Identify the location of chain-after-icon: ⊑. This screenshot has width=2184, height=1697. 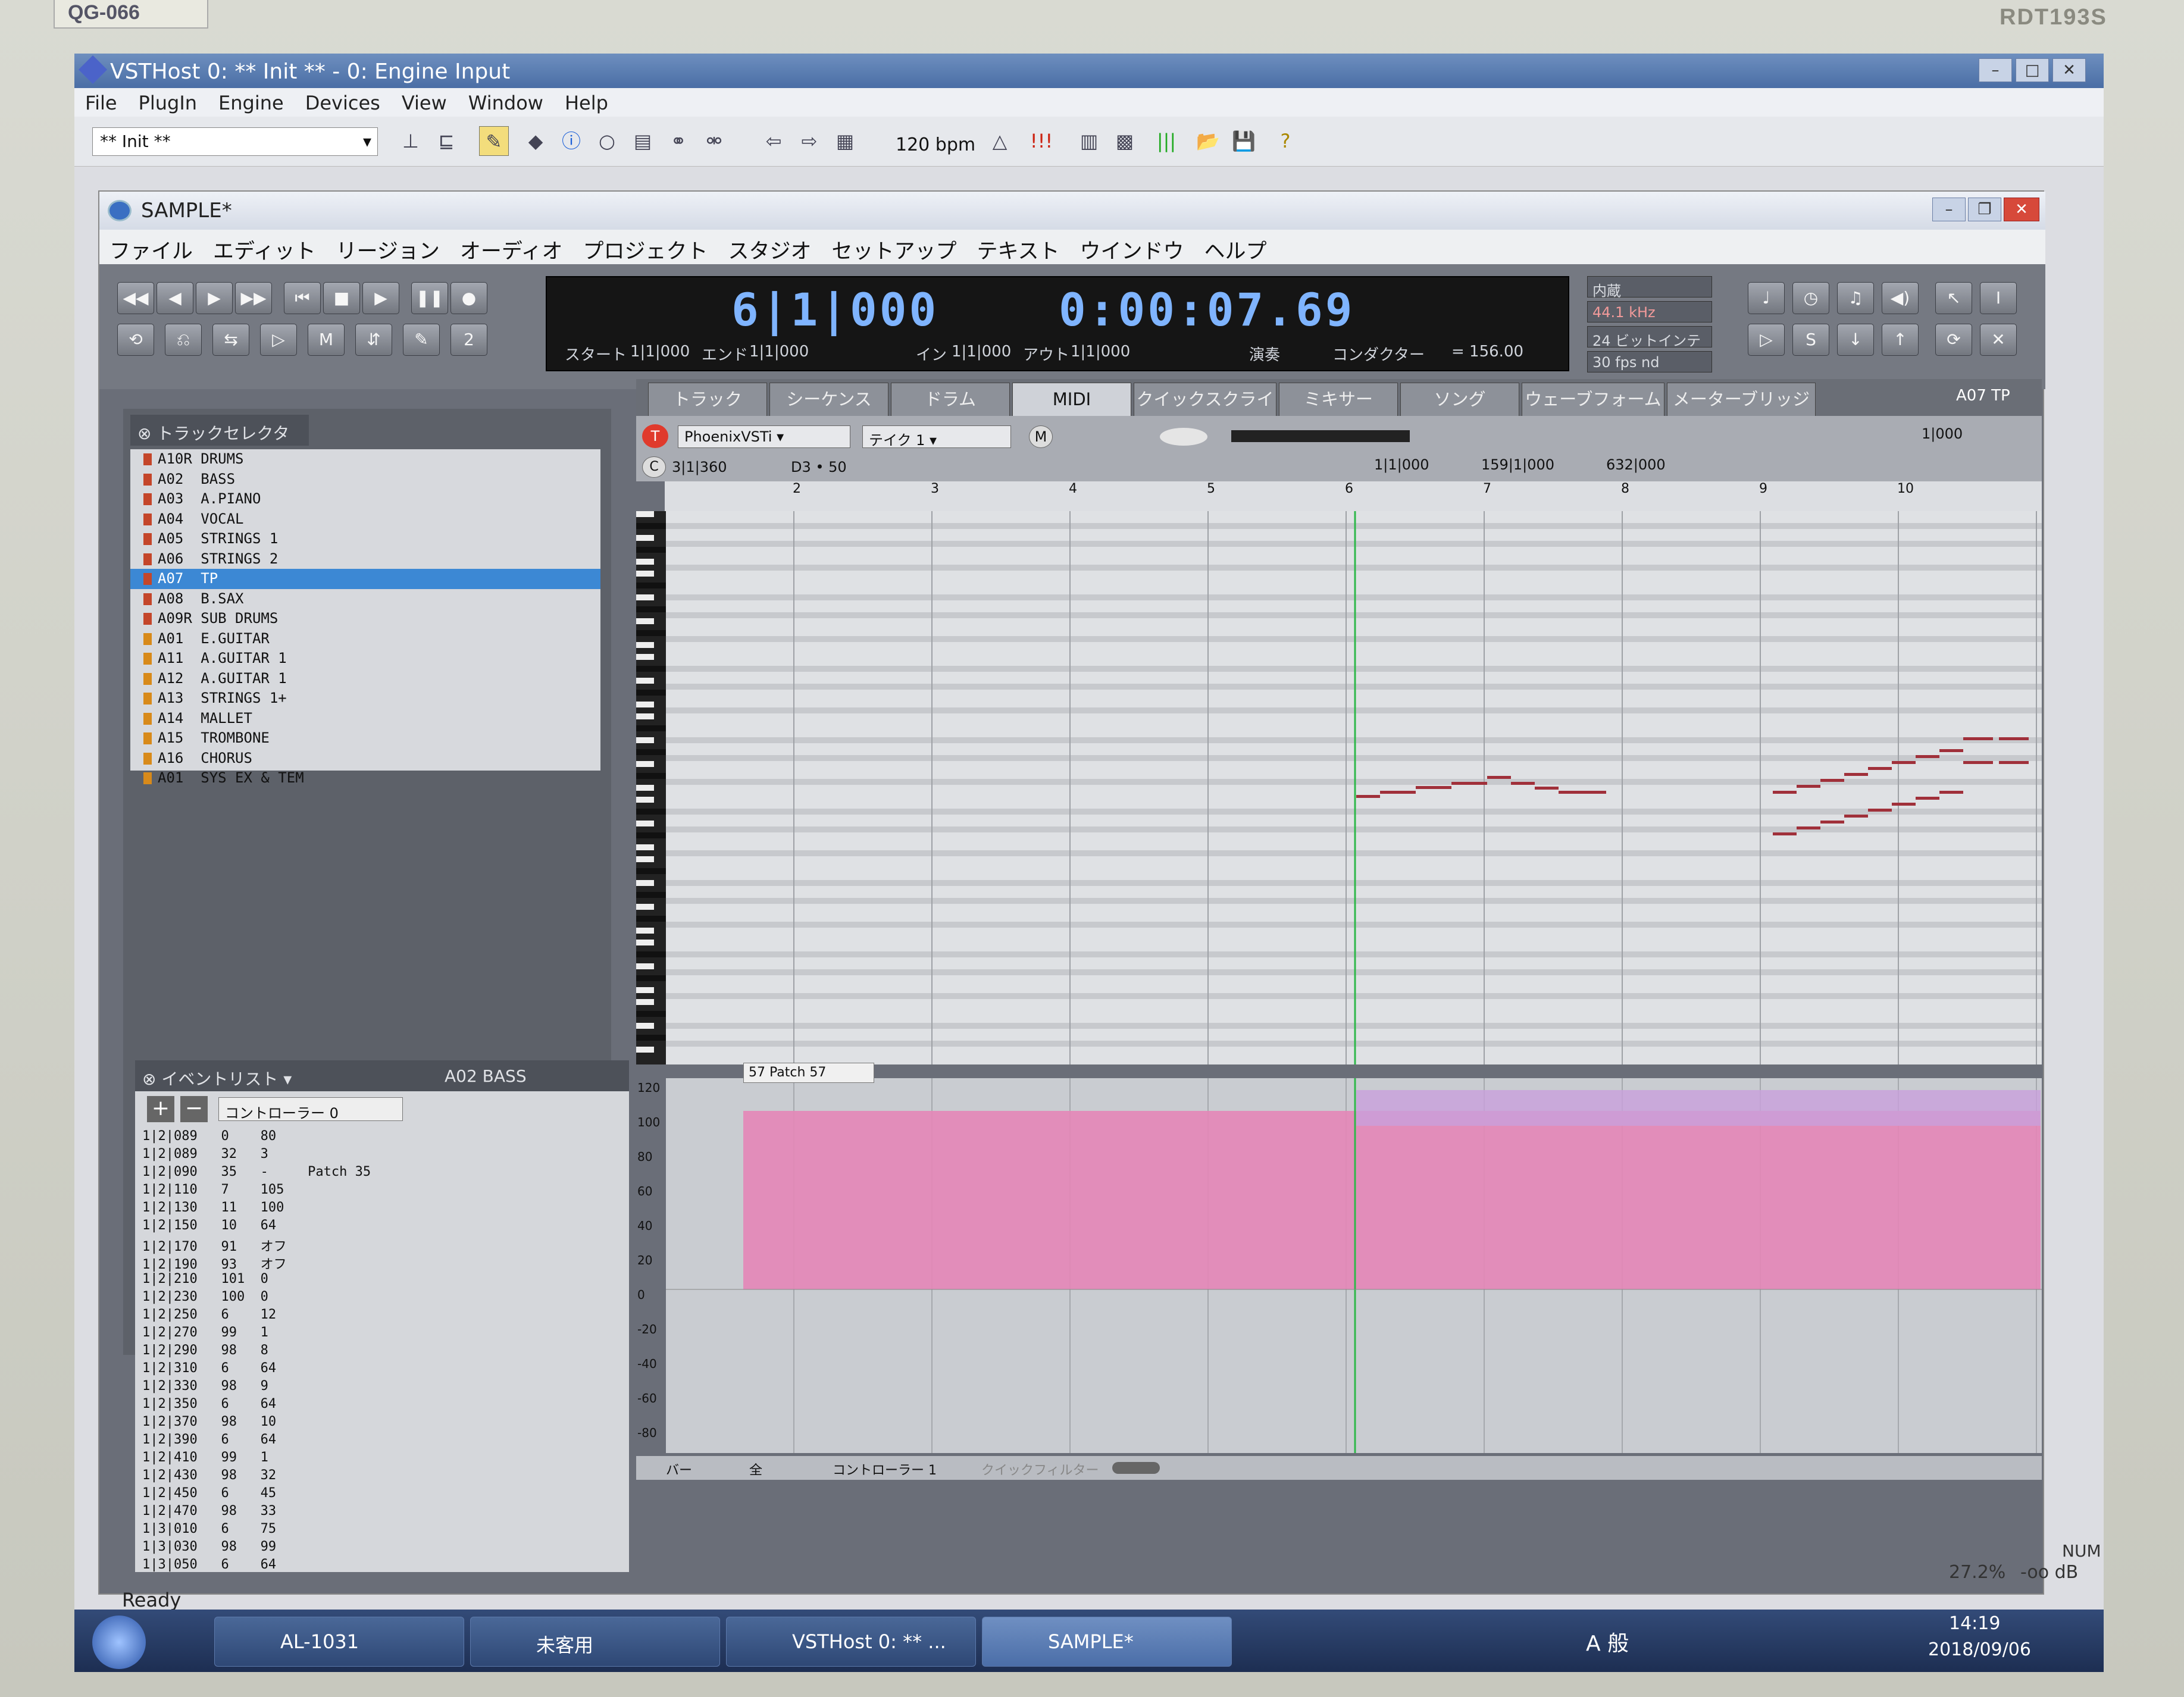
(446, 141).